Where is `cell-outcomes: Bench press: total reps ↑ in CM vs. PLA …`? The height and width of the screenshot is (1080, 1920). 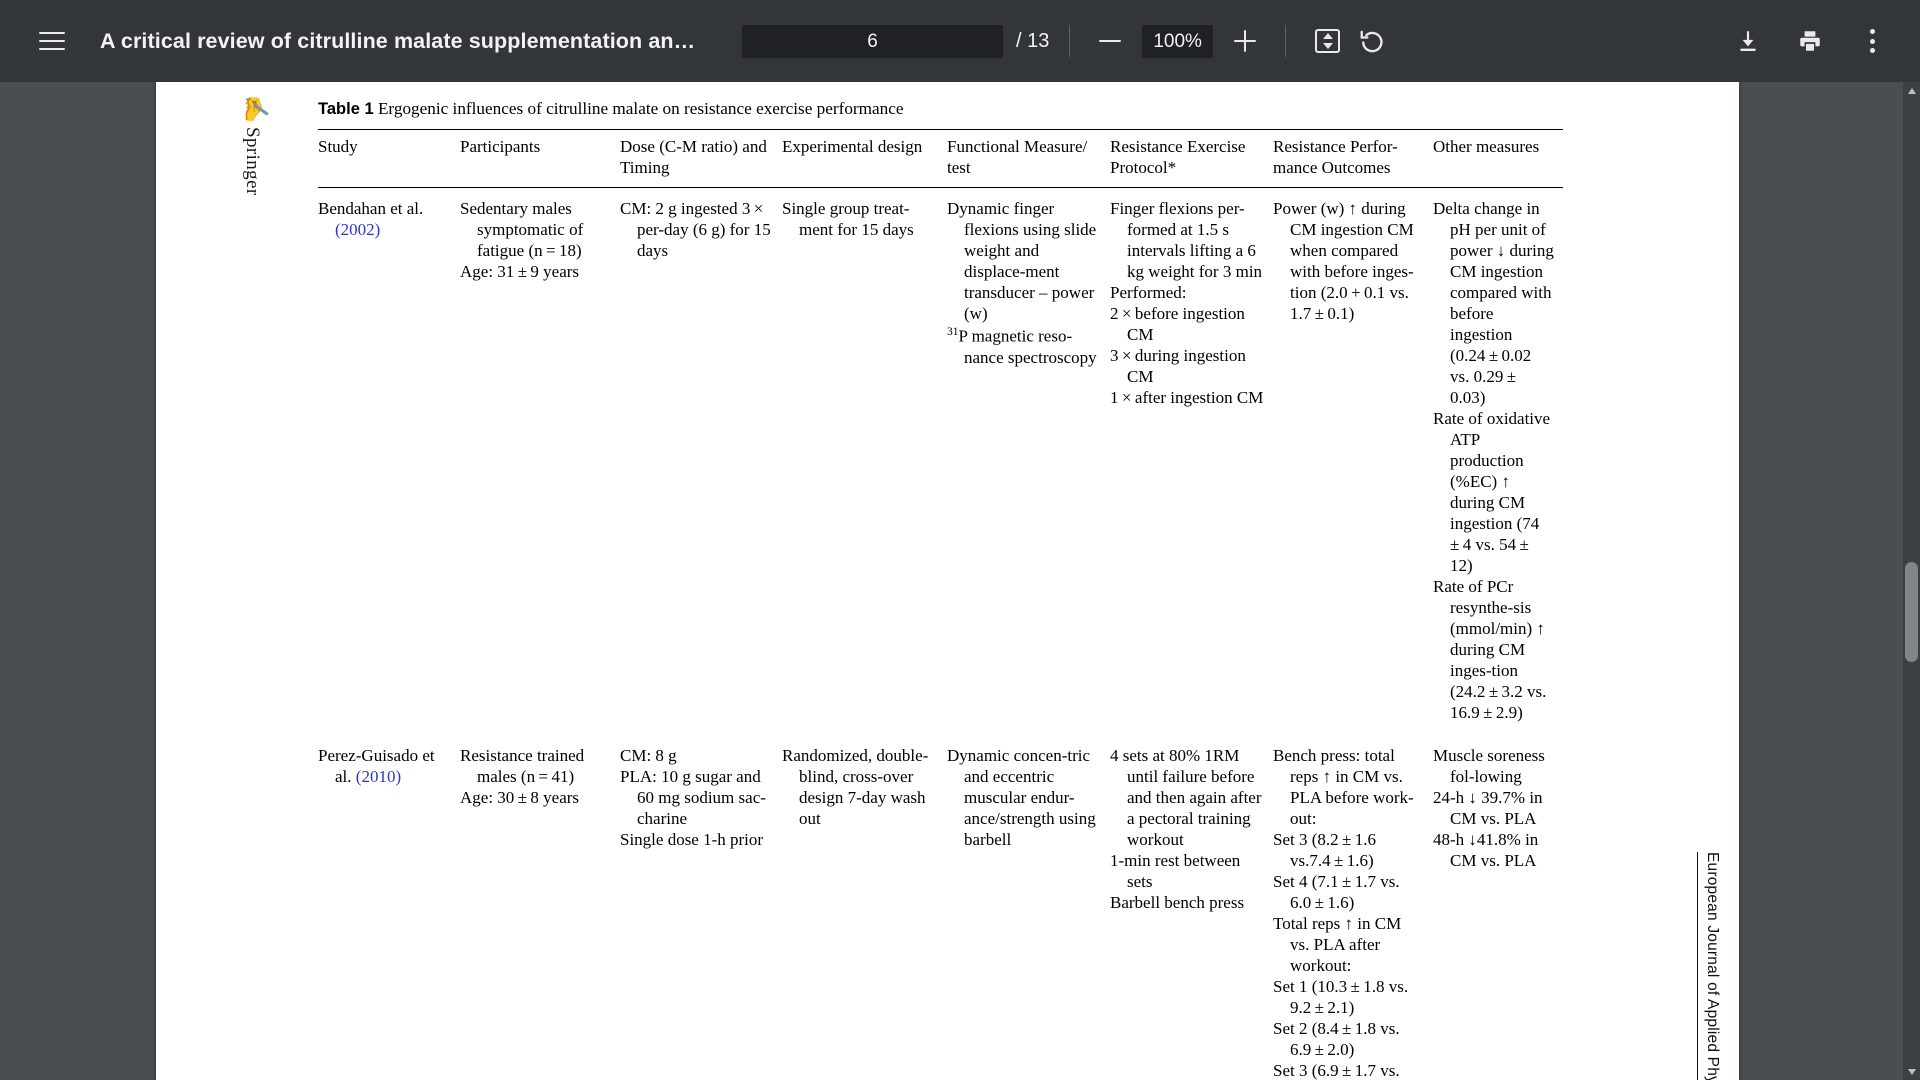
cell-outcomes: Bench press: total reps ↑ in CM vs. PLA … is located at coordinates (1353, 907).